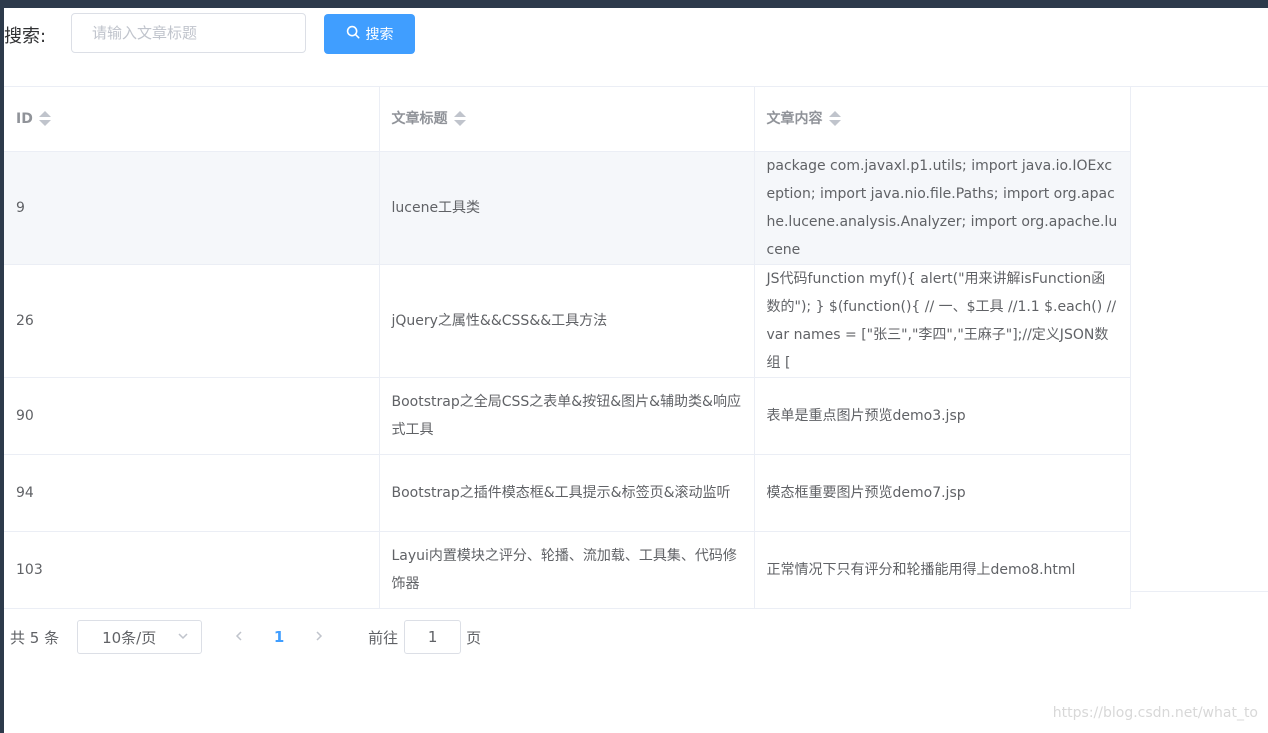 This screenshot has height=733, width=1268. What do you see at coordinates (433, 637) in the screenshot?
I see `jump-to-page-input` at bounding box center [433, 637].